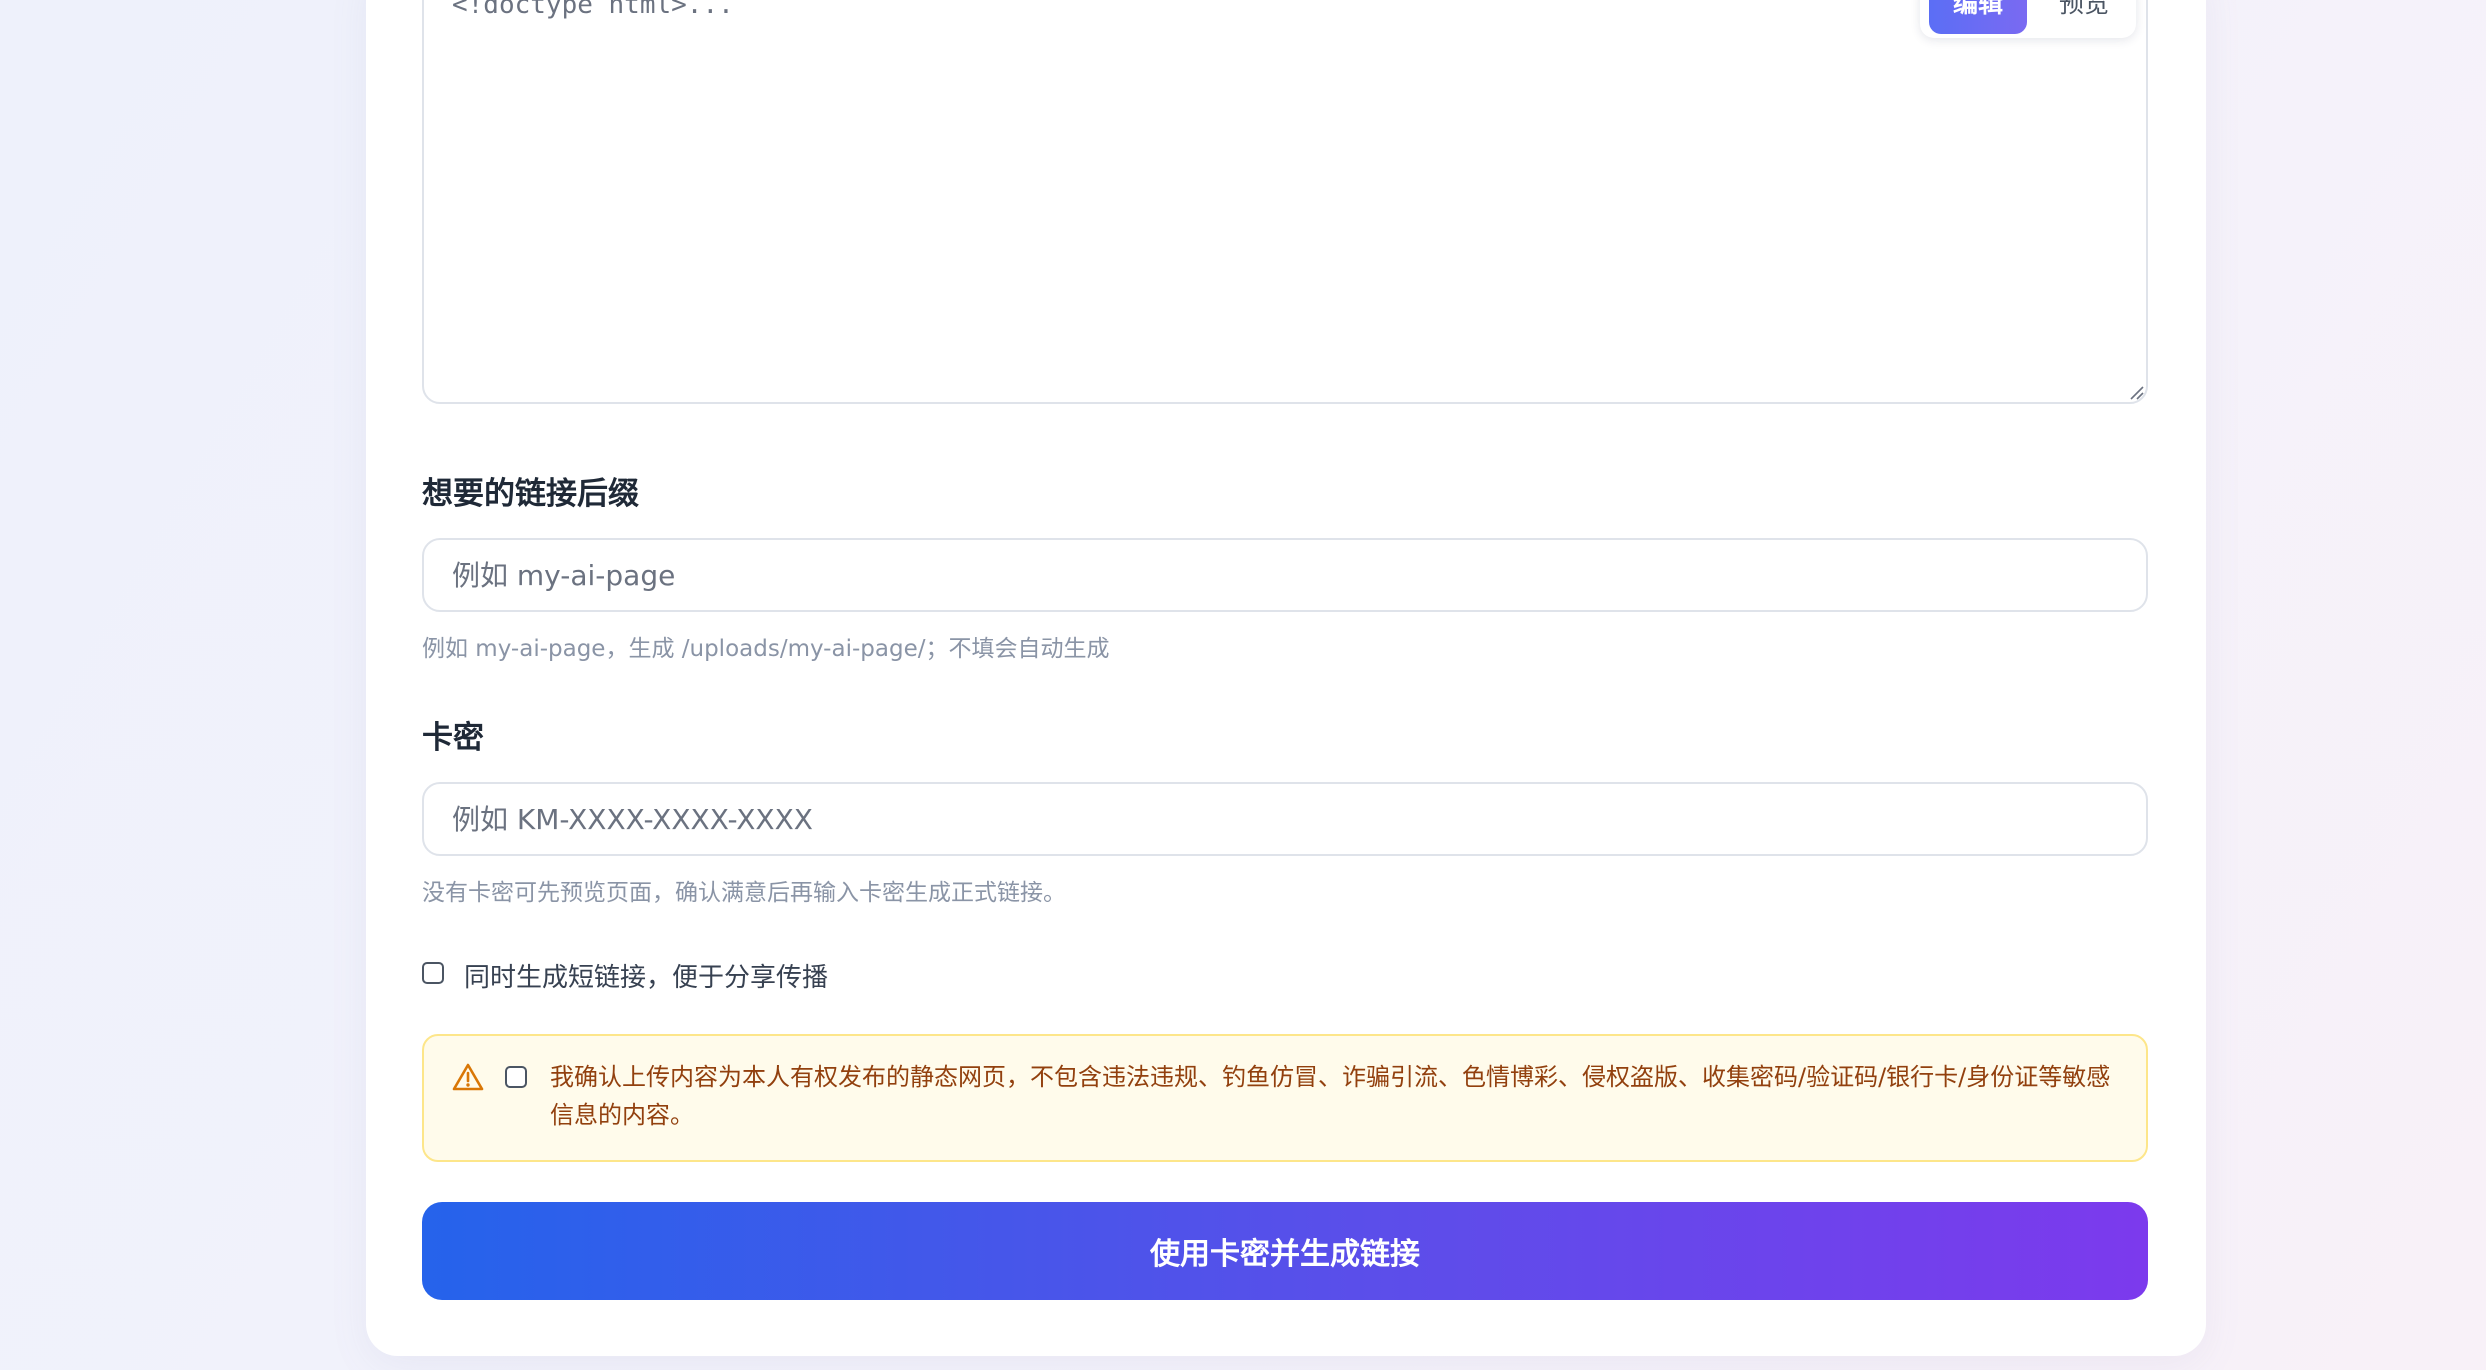  Describe the element at coordinates (646, 975) in the screenshot. I see `short-link-label: 同时生成短链接，便于分享传播` at that location.